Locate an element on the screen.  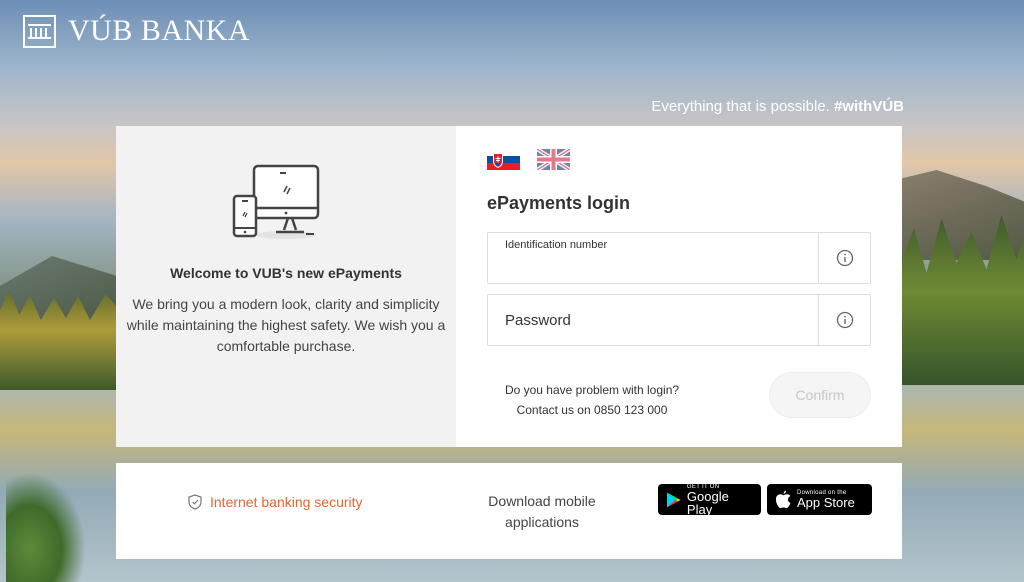
slogan-text: Everything that is possible. is located at coordinates (740, 106).